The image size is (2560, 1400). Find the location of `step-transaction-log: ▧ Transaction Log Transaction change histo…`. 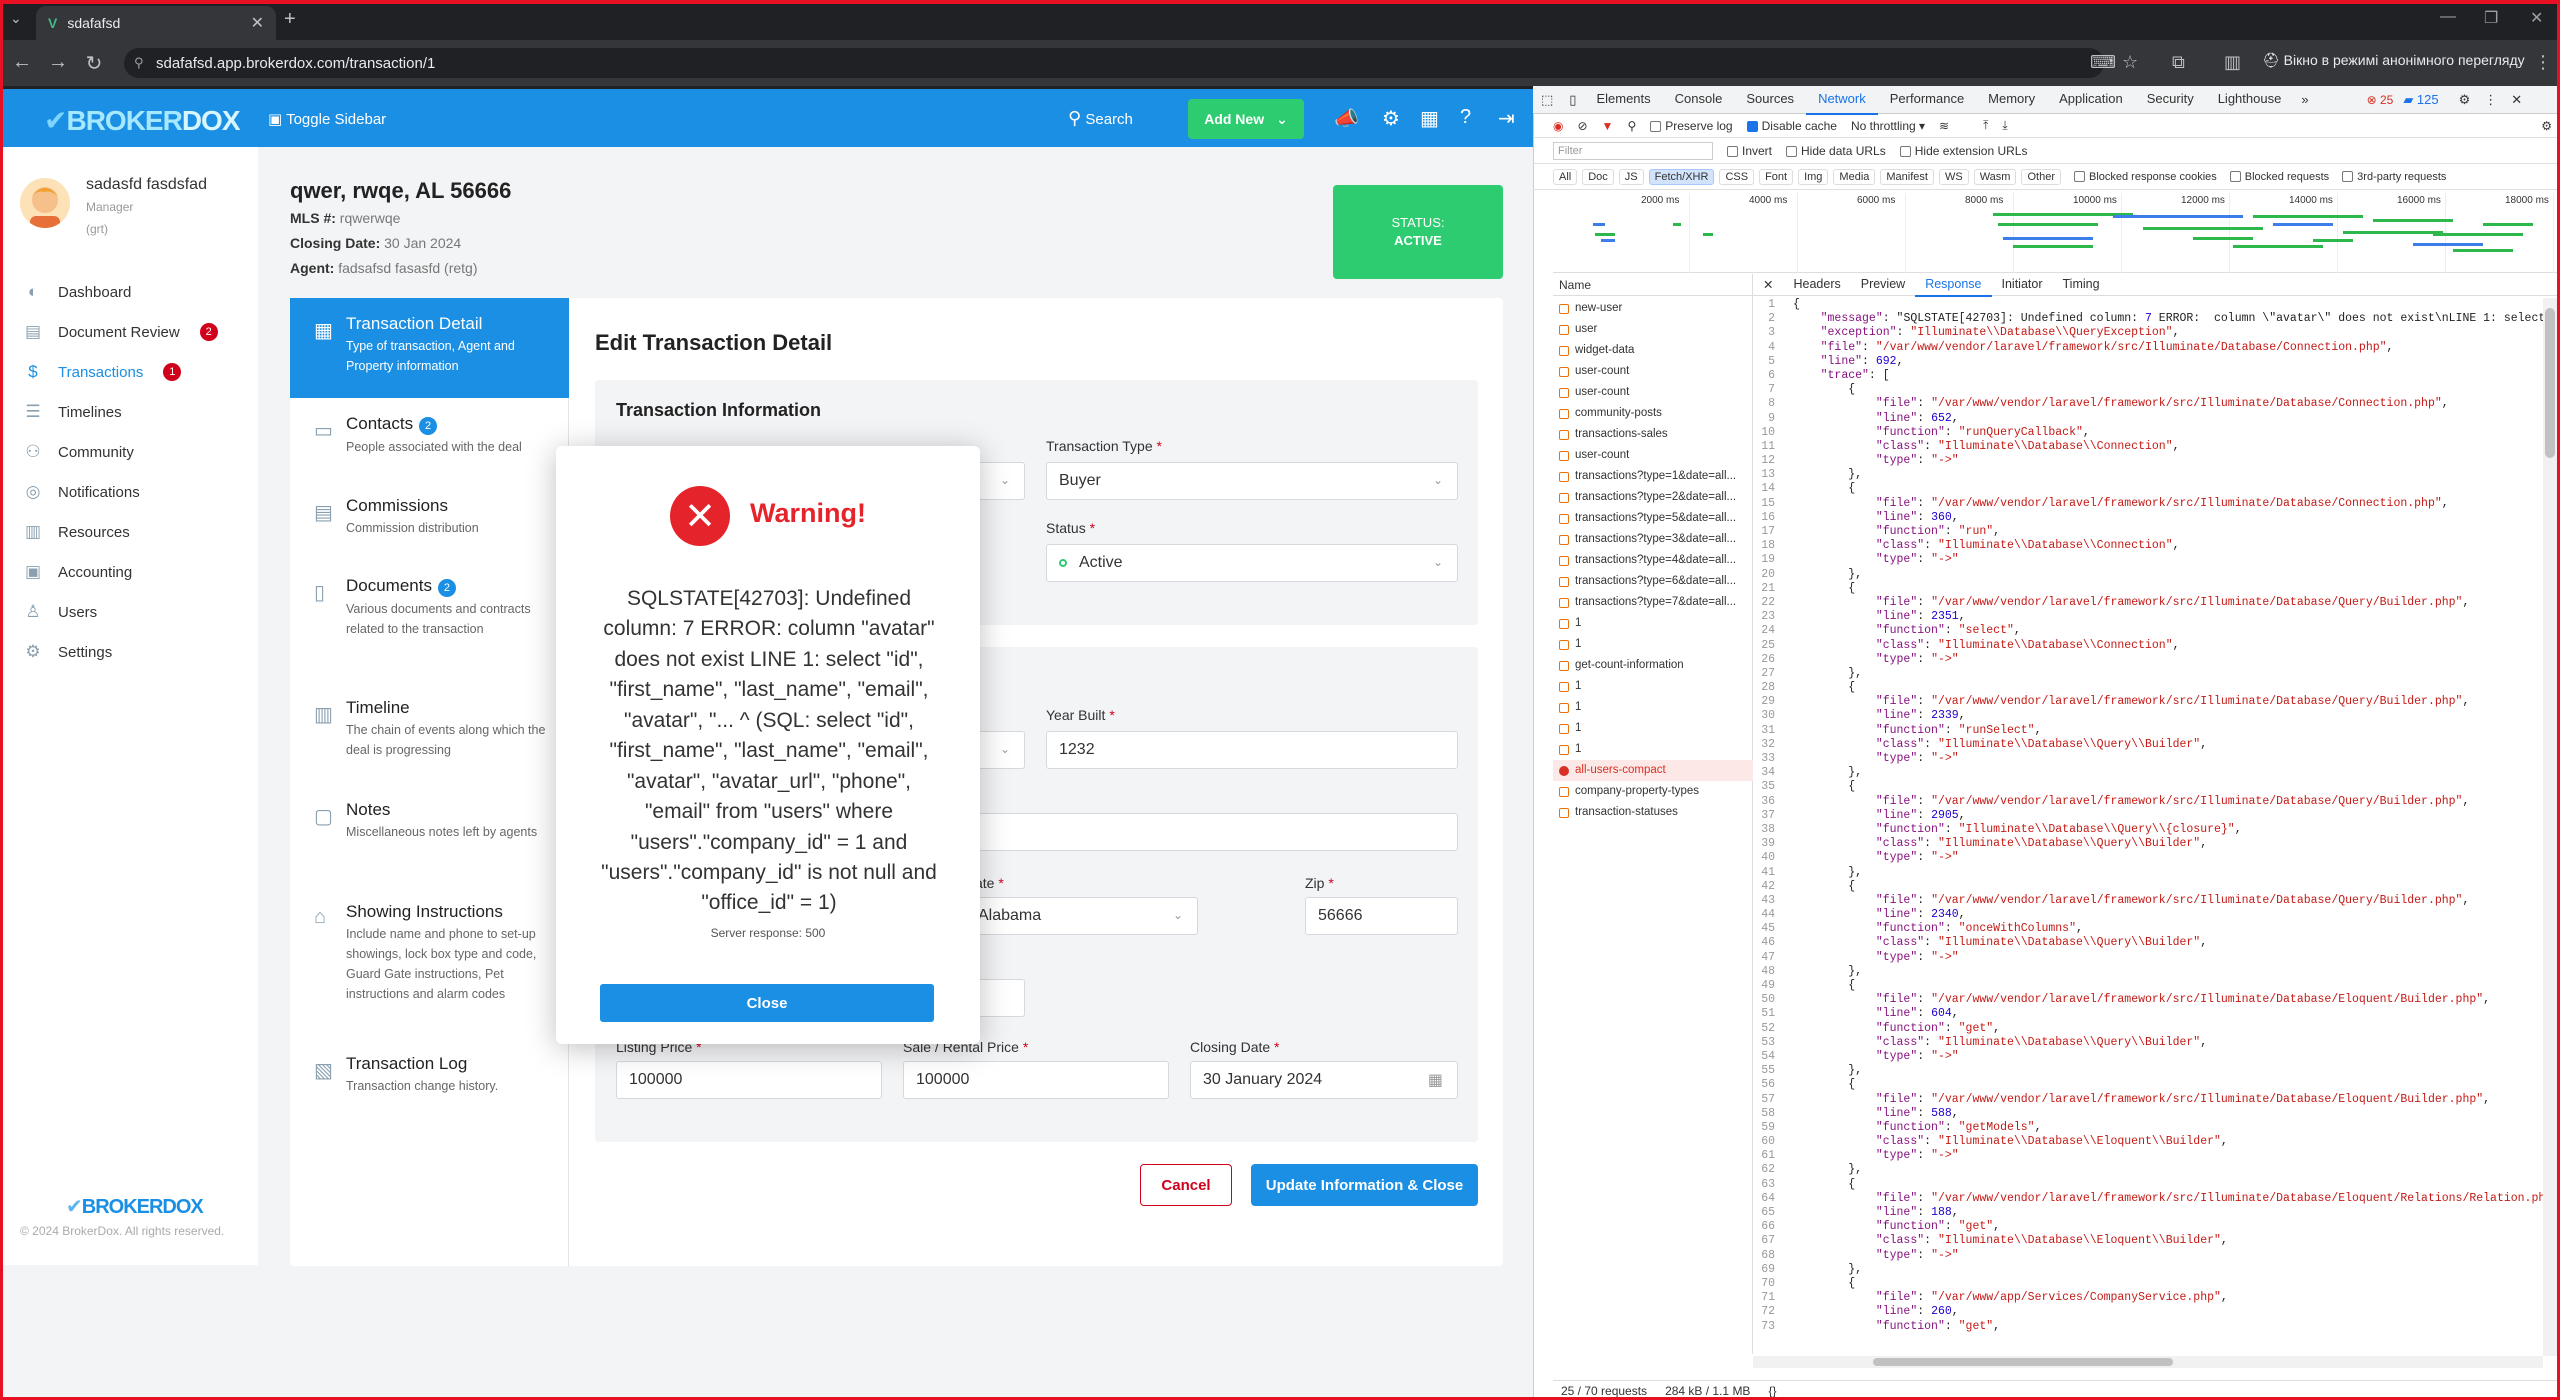

step-transaction-log: ▧ Transaction Log Transaction change histo… is located at coordinates (429, 1078).